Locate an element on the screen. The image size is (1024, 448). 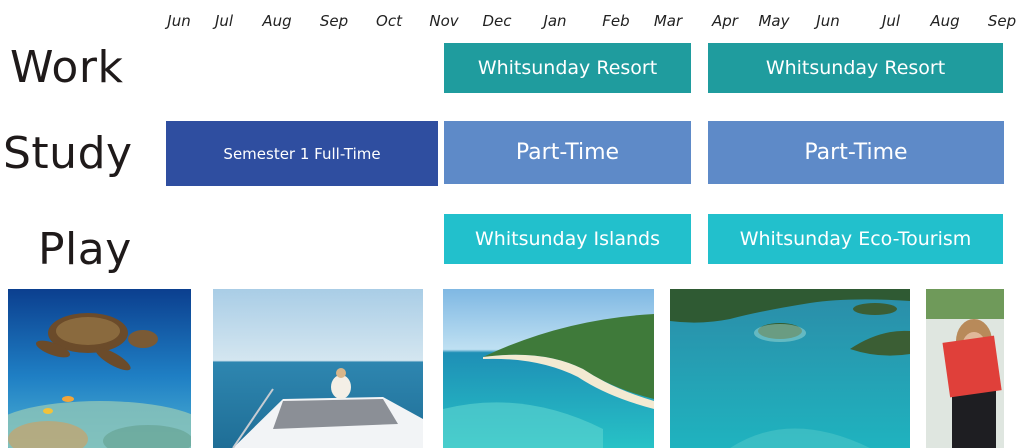
yacht-image is located at coordinates (318, 368).